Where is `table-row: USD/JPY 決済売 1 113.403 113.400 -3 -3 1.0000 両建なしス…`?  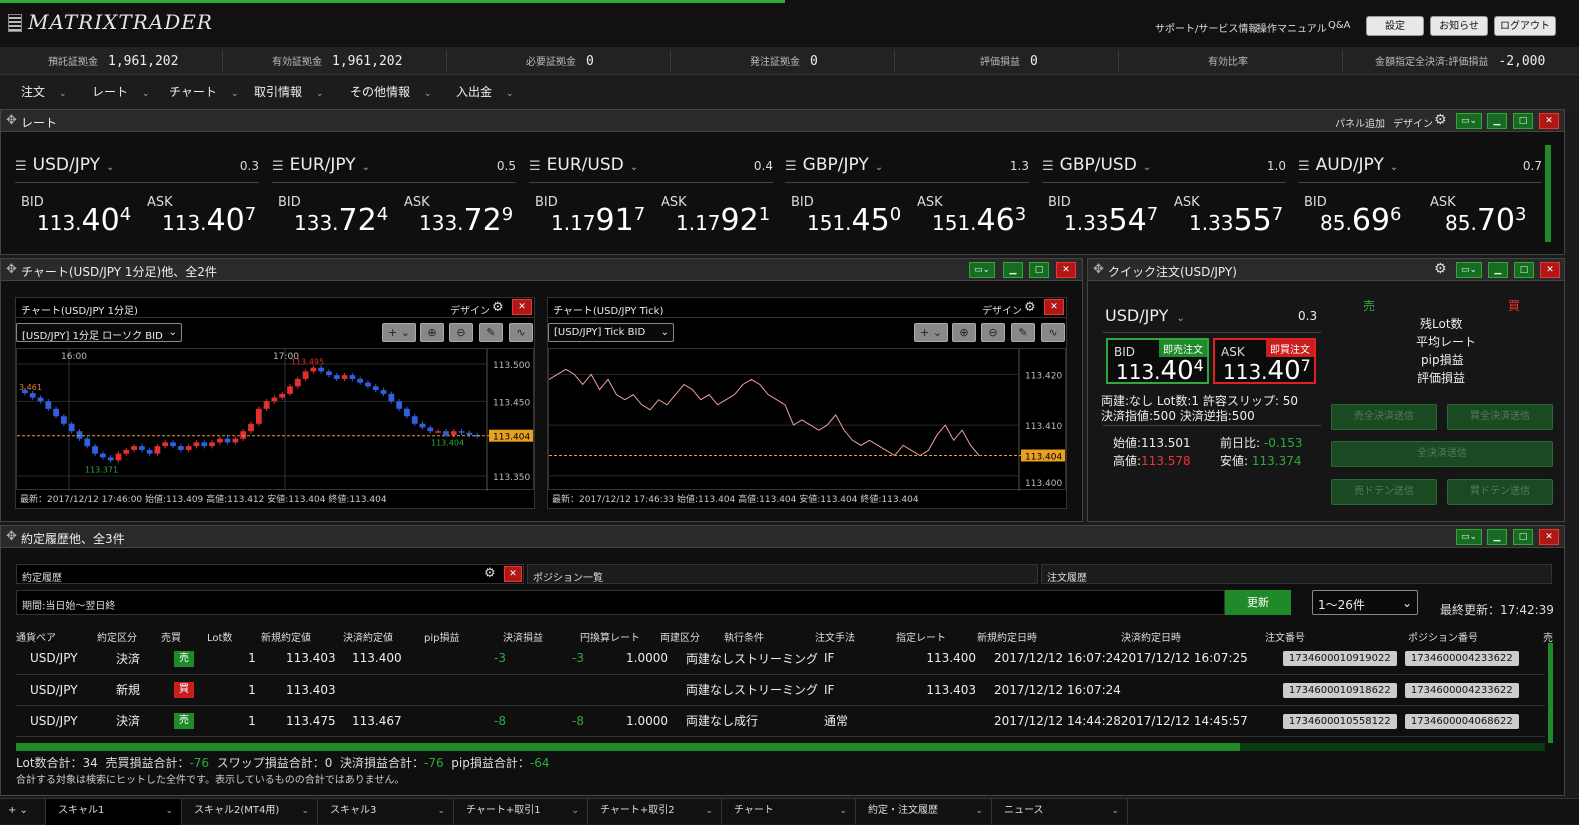 table-row: USD/JPY 決済売 1 113.403 113.400 -3 -3 1.0000 両建なしス… is located at coordinates (780, 659).